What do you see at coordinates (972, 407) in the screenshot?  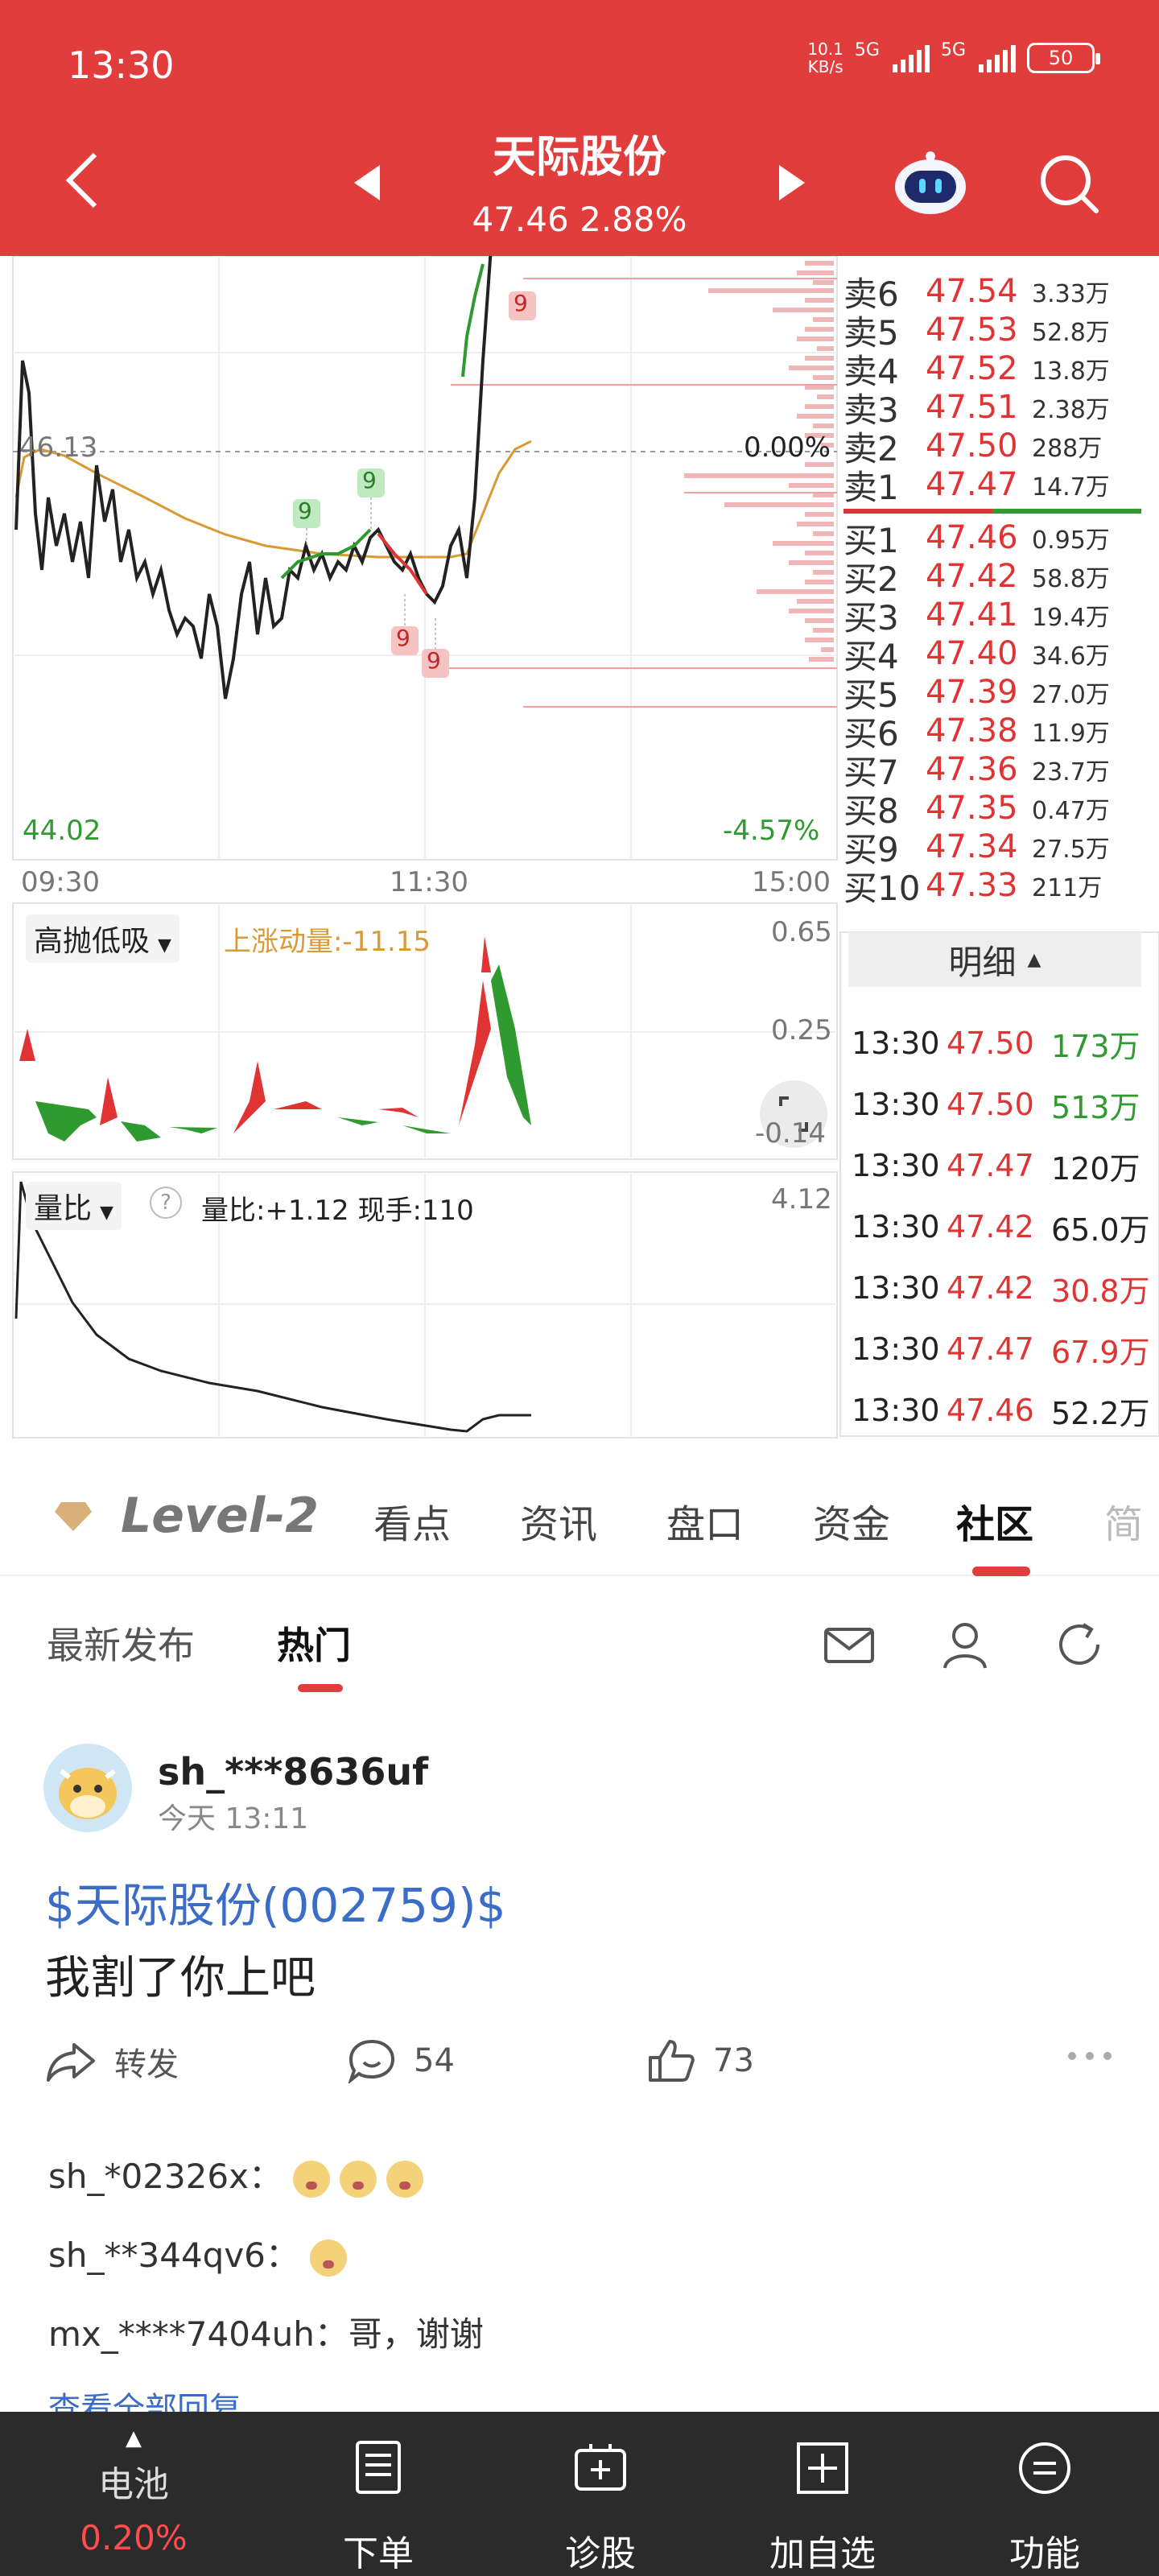 I see `ob-price: 47.51` at bounding box center [972, 407].